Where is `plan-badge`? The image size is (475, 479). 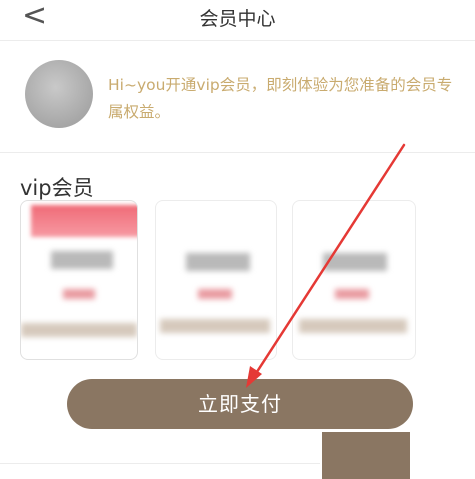
plan-badge is located at coordinates (84, 221).